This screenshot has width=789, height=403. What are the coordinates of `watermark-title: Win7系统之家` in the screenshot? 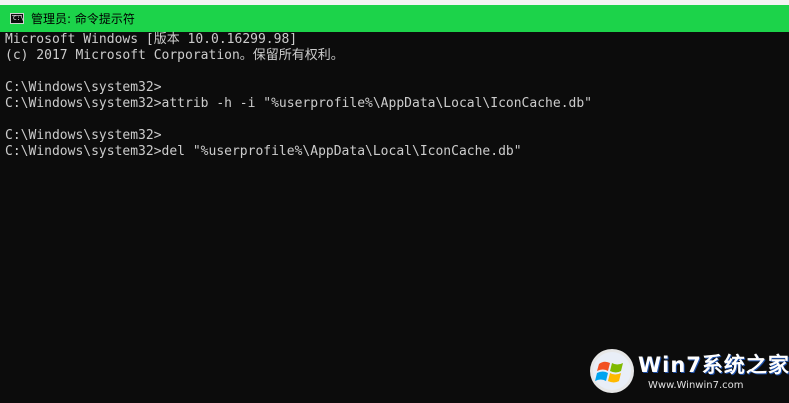 It's located at (713, 365).